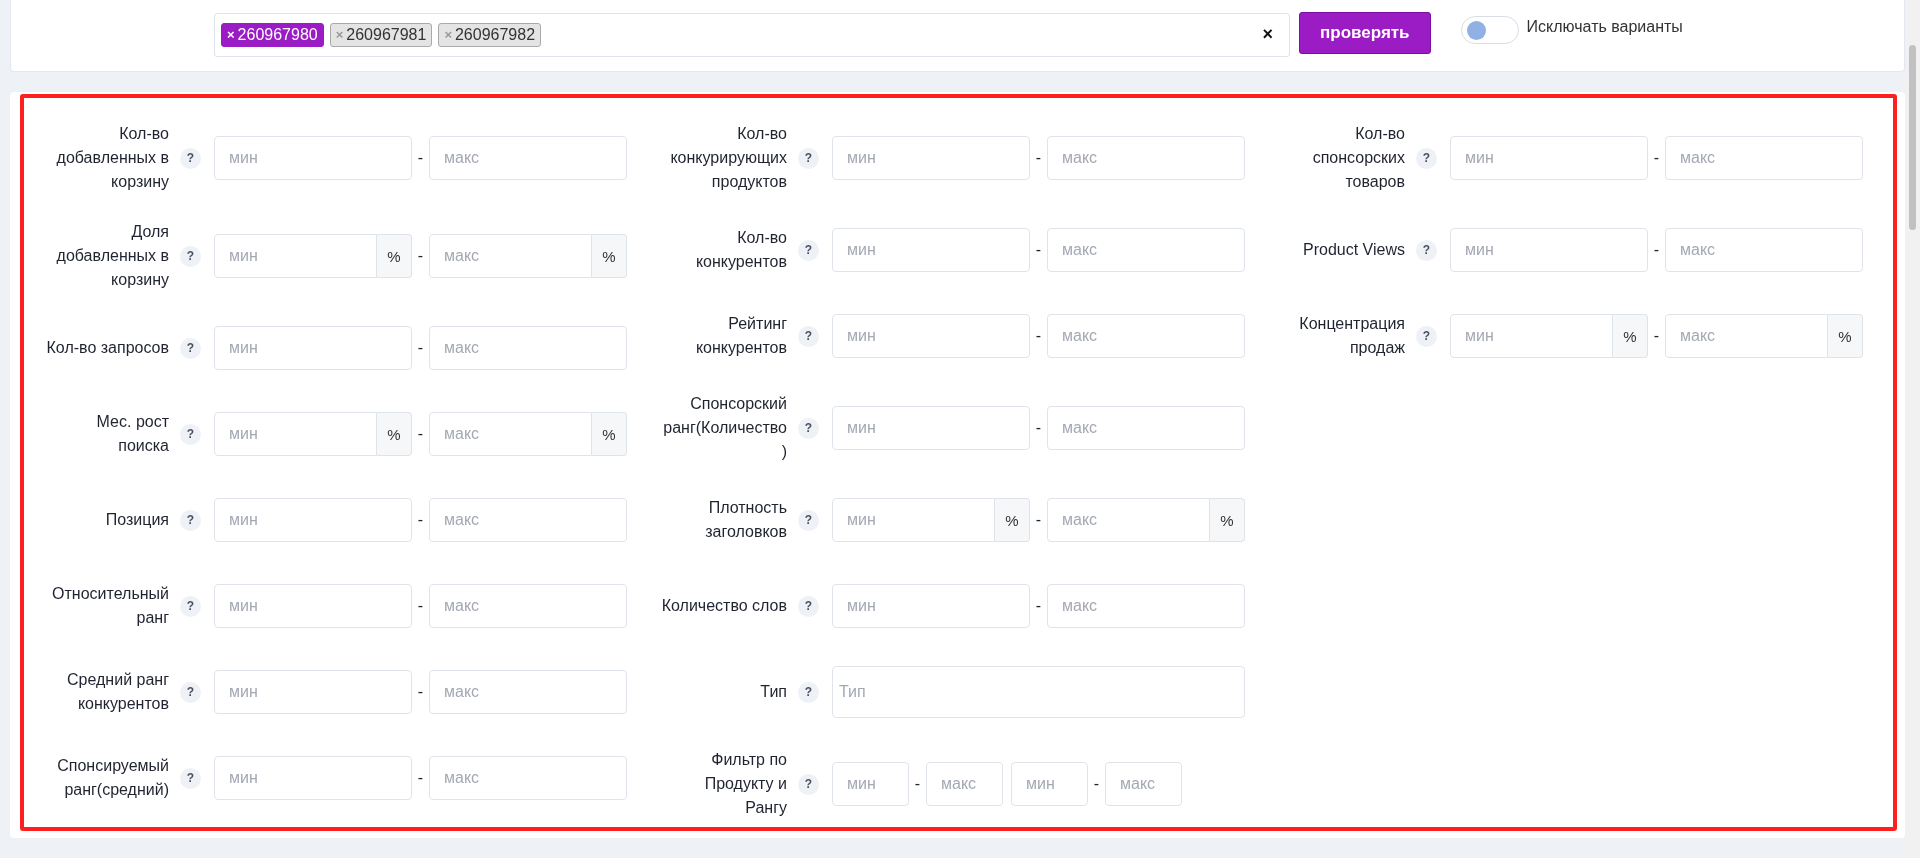 The width and height of the screenshot is (1920, 858). Describe the element at coordinates (740, 336) in the screenshot. I see `filter-label: Рейтинг конкурентов` at that location.